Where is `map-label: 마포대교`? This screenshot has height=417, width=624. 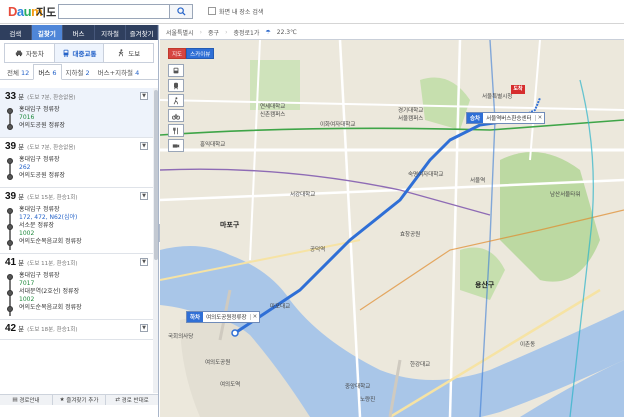
map-label: 마포대교 is located at coordinates (280, 307).